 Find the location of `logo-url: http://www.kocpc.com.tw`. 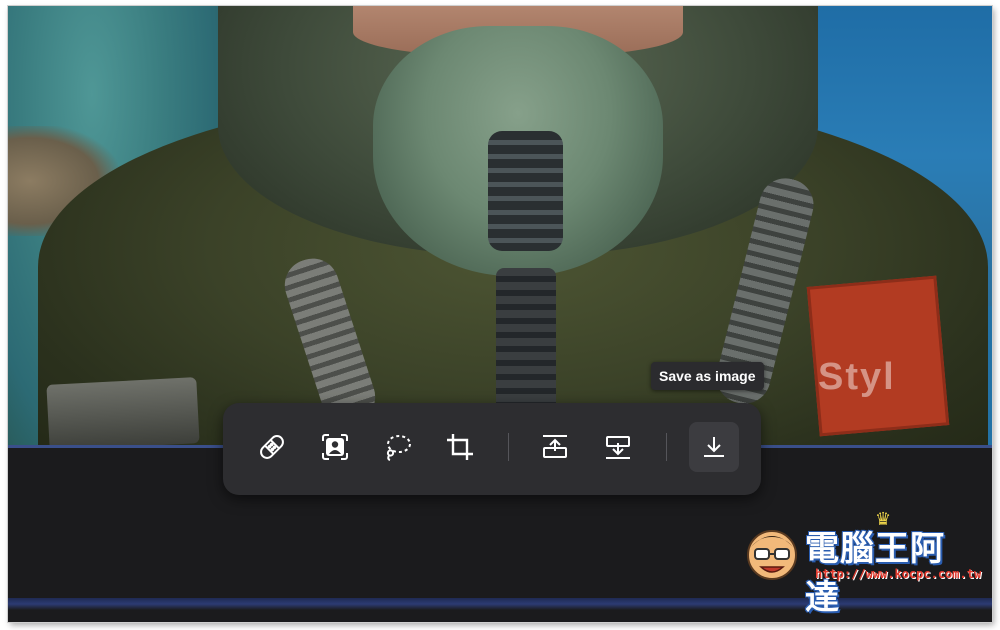

logo-url: http://www.kocpc.com.tw is located at coordinates (898, 574).